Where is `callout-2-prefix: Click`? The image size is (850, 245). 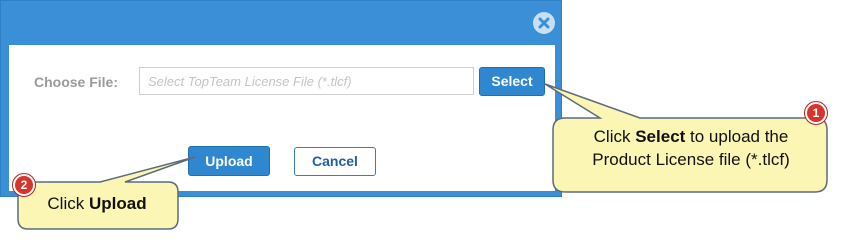
callout-2-prefix: Click is located at coordinates (68, 203).